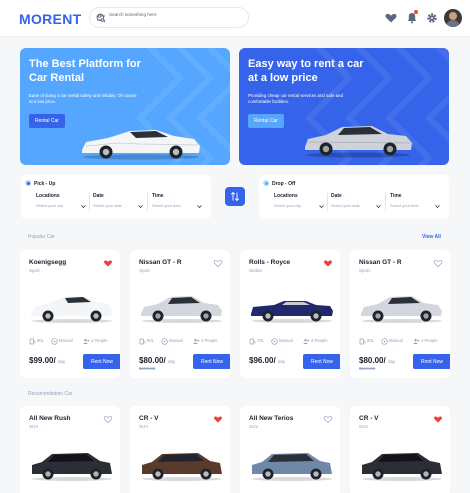 The width and height of the screenshot is (470, 493). What do you see at coordinates (40, 340) in the screenshot?
I see `fuel-value: 90L` at bounding box center [40, 340].